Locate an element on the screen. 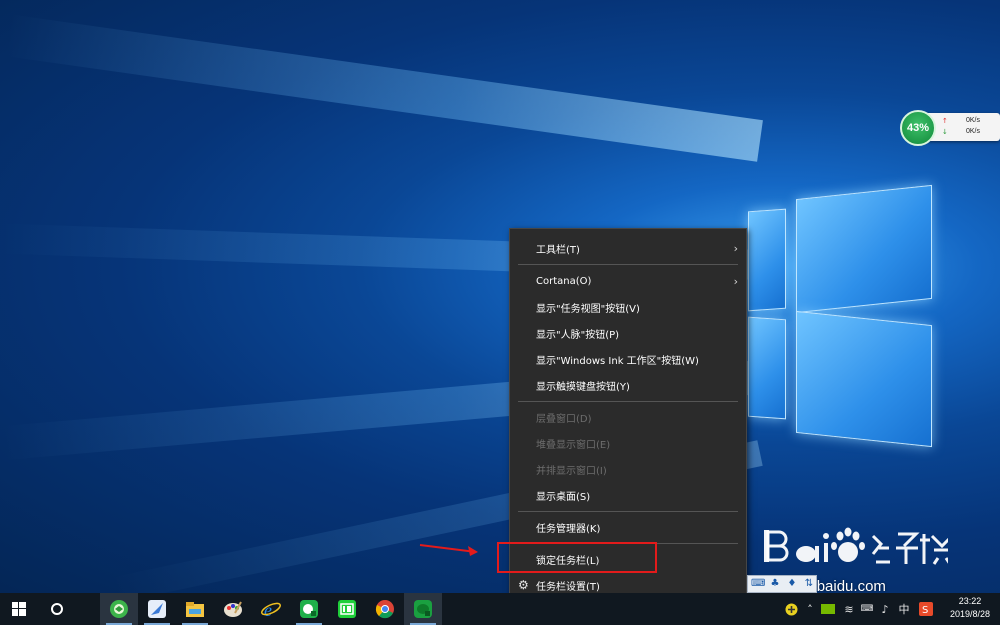  keyboard-icon: ⌨ is located at coordinates (758, 584).